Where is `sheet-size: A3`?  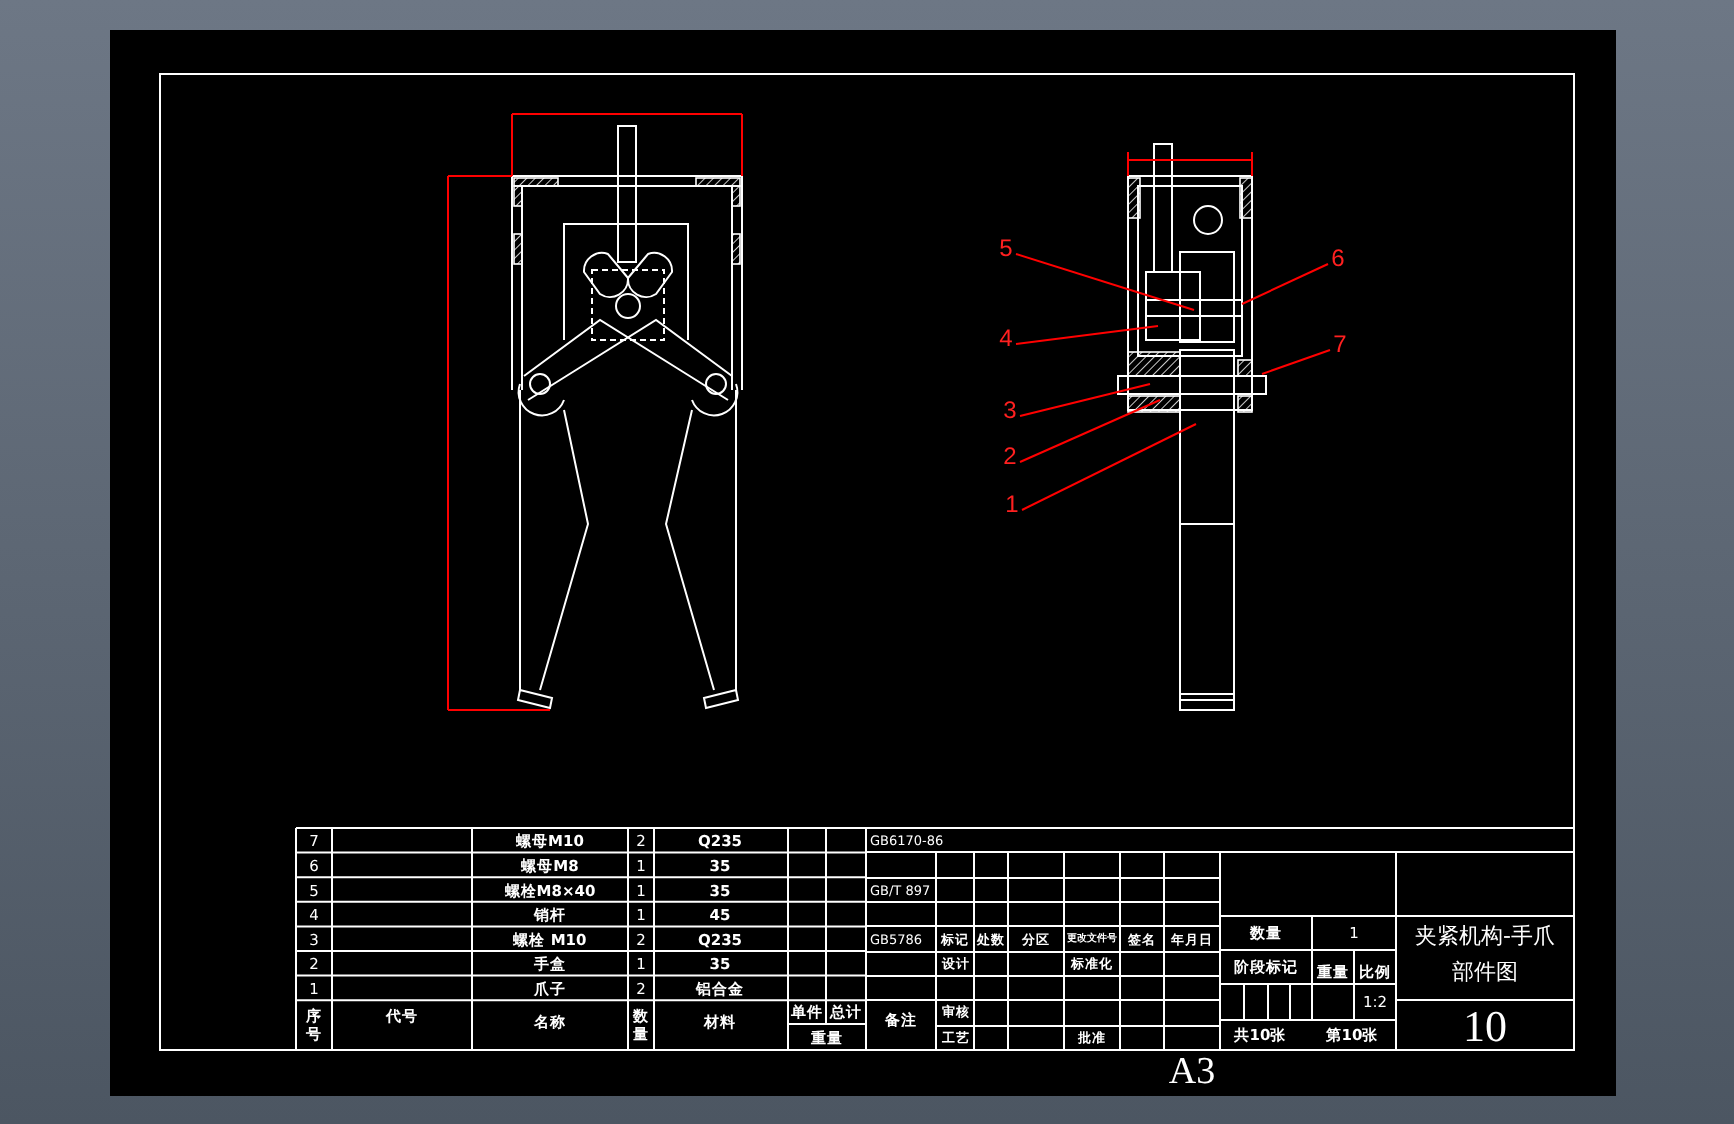 sheet-size: A3 is located at coordinates (1192, 1072).